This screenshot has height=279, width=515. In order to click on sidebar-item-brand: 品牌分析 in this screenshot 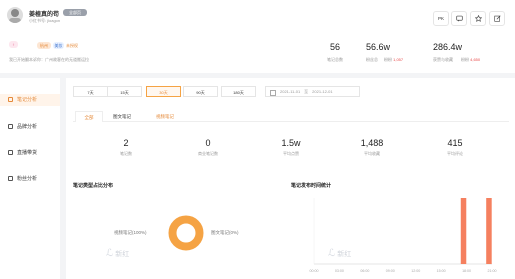, I will do `click(22, 126)`.